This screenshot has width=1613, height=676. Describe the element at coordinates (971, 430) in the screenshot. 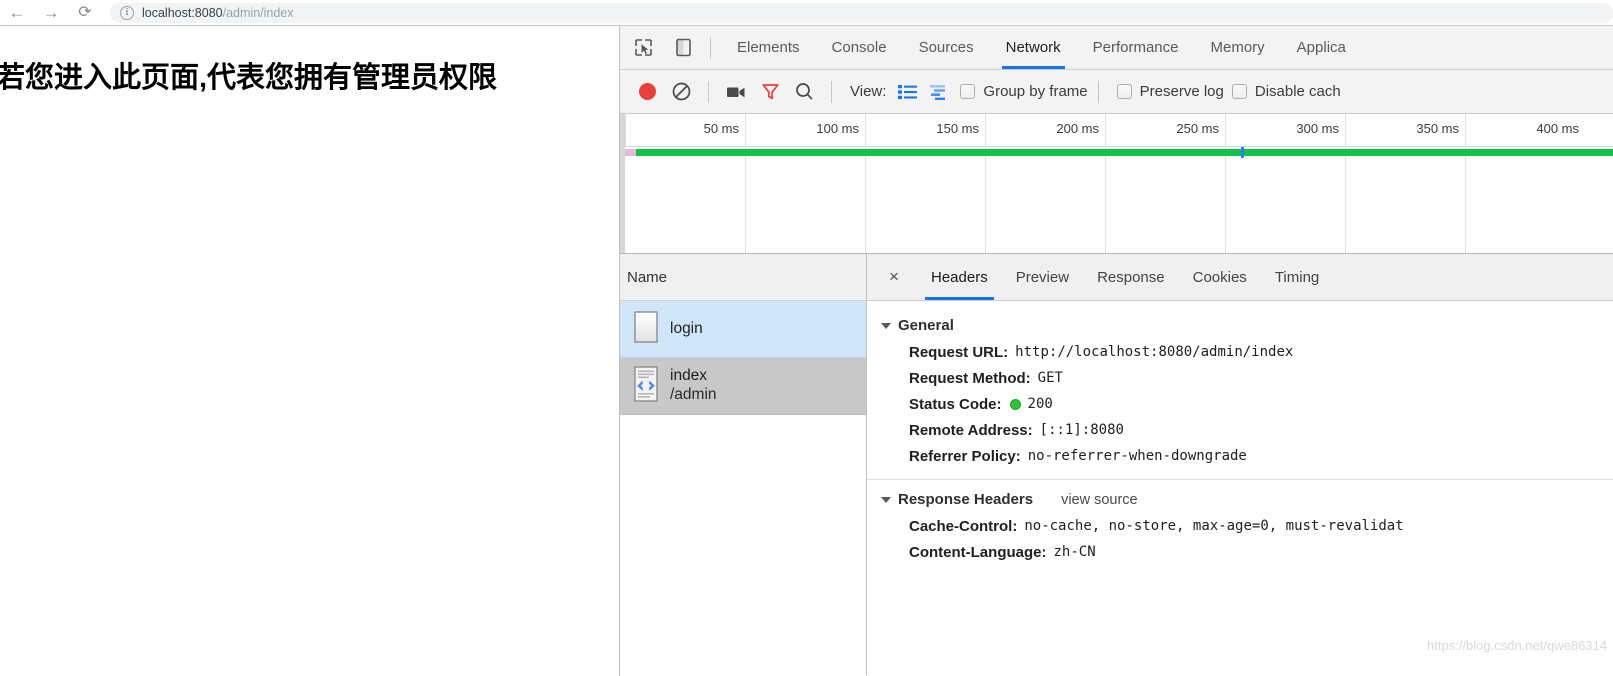

I see `remote-address-key: Remote Address:` at that location.